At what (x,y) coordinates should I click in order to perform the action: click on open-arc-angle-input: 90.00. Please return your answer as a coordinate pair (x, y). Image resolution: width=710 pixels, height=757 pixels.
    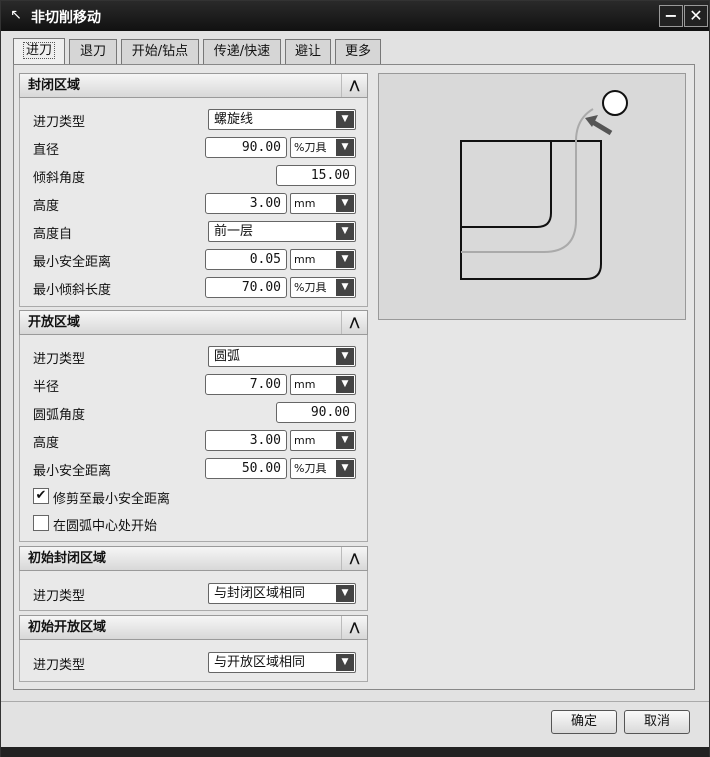
    Looking at the image, I should click on (316, 412).